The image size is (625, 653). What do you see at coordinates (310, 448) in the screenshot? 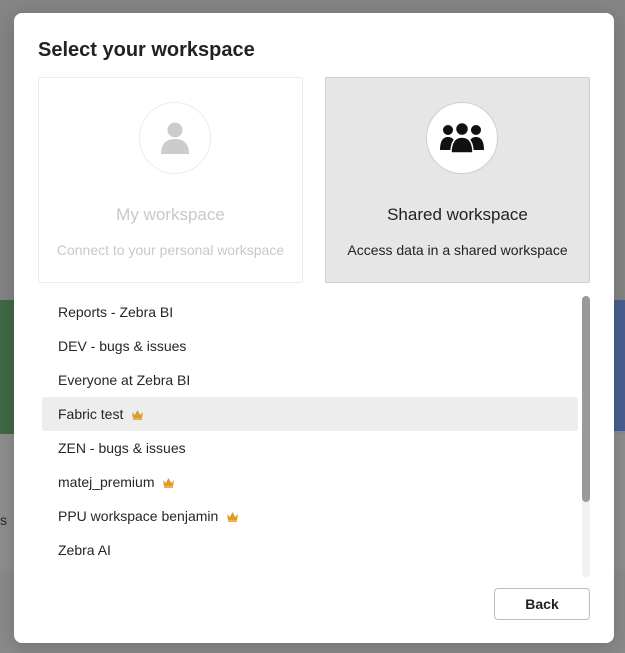
I see `workspace-item: ZEN - bugs & issues` at bounding box center [310, 448].